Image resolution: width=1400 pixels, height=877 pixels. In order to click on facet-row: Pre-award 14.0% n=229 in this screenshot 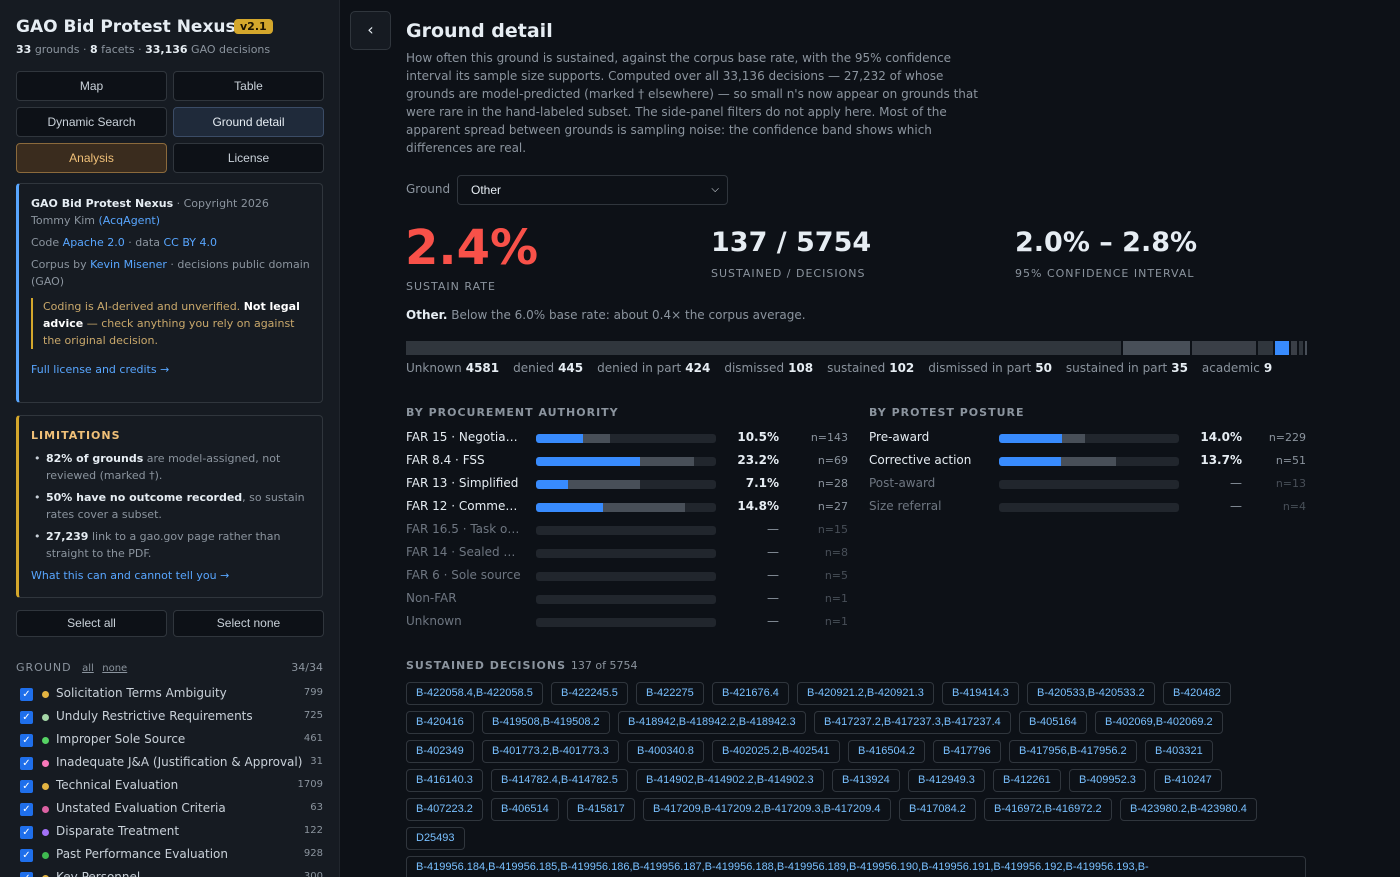, I will do `click(1087, 439)`.